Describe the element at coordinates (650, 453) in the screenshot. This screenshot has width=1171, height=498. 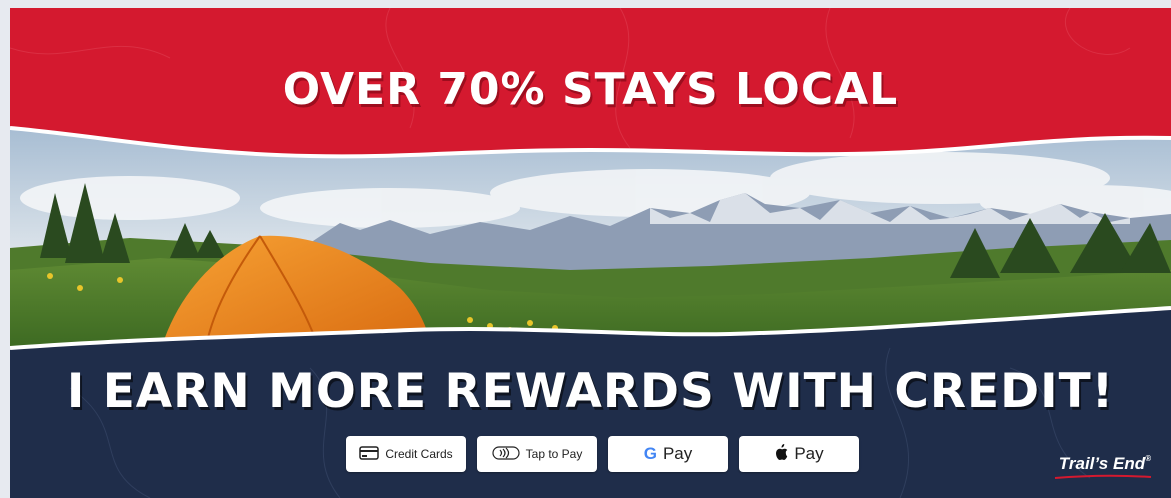
I see `google-g-icon: G` at that location.